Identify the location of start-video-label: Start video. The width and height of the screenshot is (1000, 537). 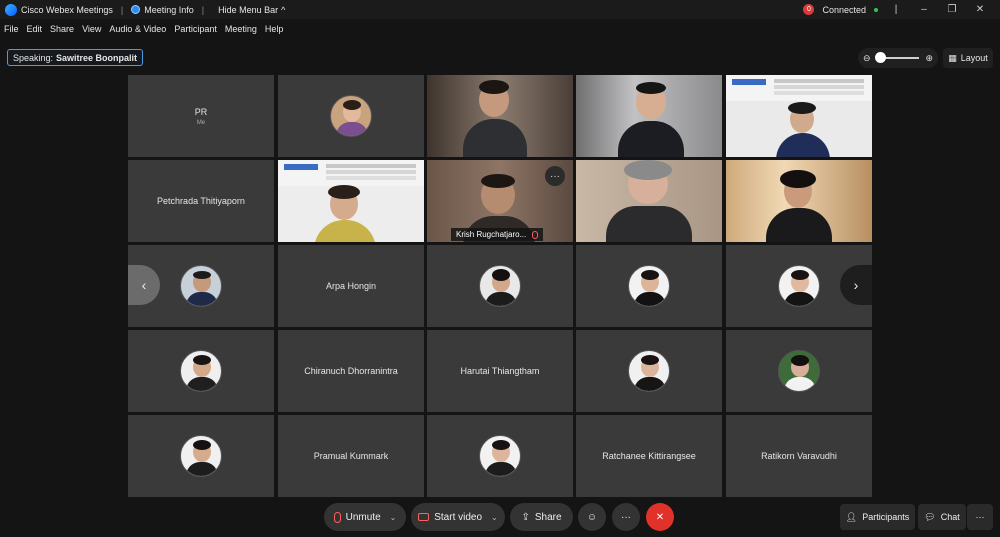
(458, 517).